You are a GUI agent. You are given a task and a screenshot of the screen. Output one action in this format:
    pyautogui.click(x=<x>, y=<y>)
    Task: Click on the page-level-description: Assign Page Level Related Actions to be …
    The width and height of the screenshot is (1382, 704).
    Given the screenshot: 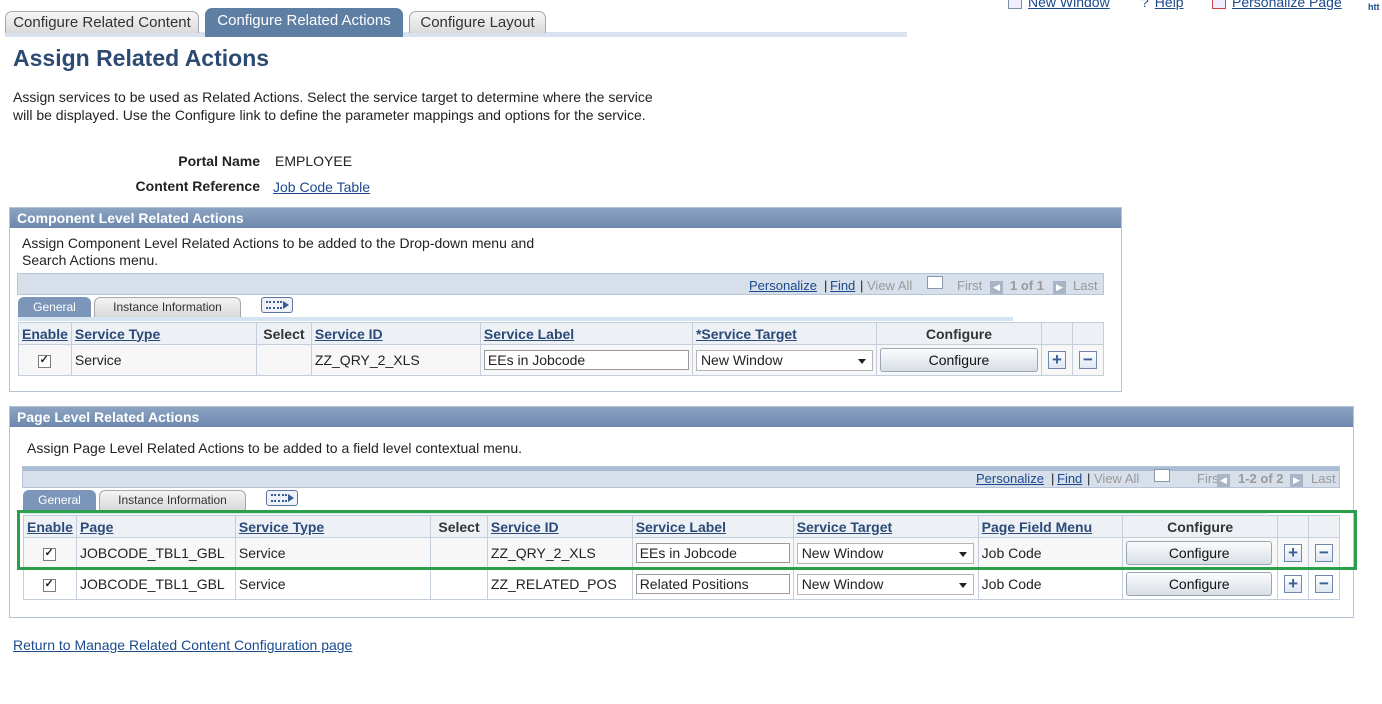 What is the action you would take?
    pyautogui.click(x=274, y=448)
    